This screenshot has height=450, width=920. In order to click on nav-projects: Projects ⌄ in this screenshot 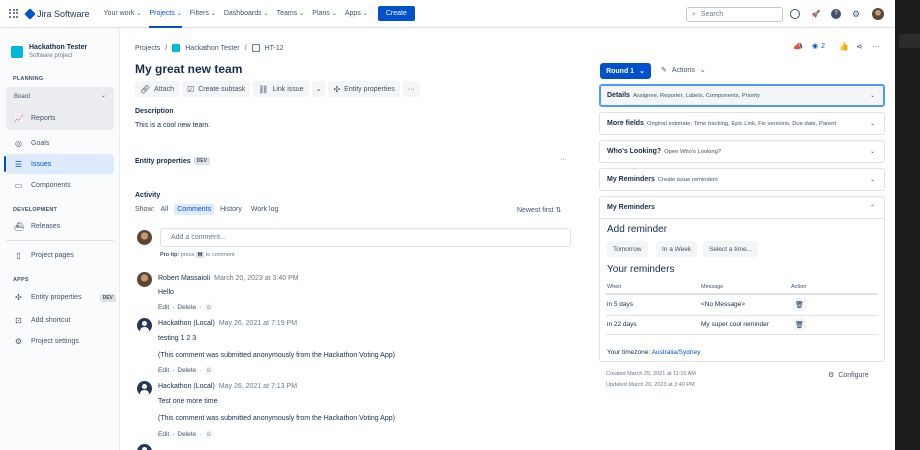, I will do `click(165, 14)`.